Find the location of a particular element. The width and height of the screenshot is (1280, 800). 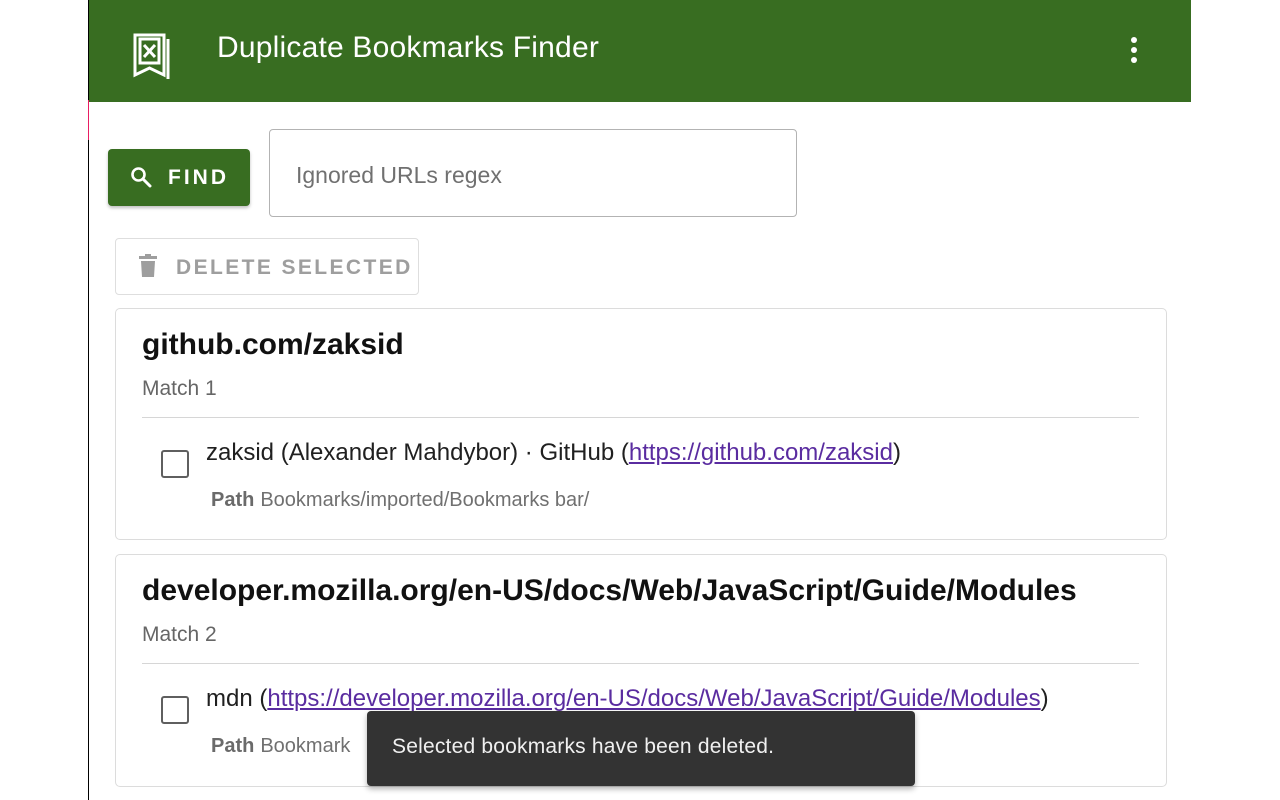

group-title: github.com/zaksid is located at coordinates (273, 344).